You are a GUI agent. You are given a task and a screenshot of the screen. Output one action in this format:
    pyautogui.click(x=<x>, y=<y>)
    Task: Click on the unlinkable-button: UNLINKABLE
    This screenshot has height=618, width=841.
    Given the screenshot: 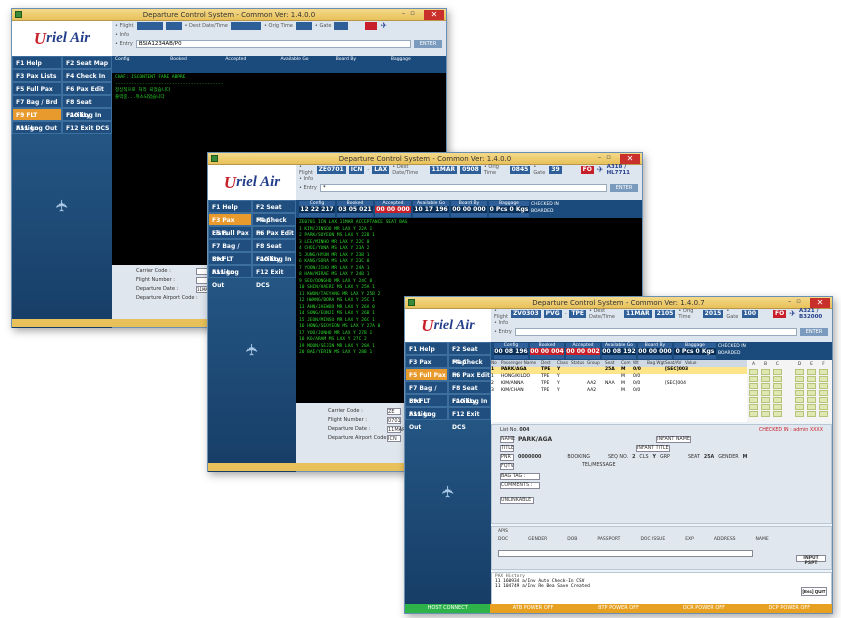 What is the action you would take?
    pyautogui.click(x=517, y=500)
    